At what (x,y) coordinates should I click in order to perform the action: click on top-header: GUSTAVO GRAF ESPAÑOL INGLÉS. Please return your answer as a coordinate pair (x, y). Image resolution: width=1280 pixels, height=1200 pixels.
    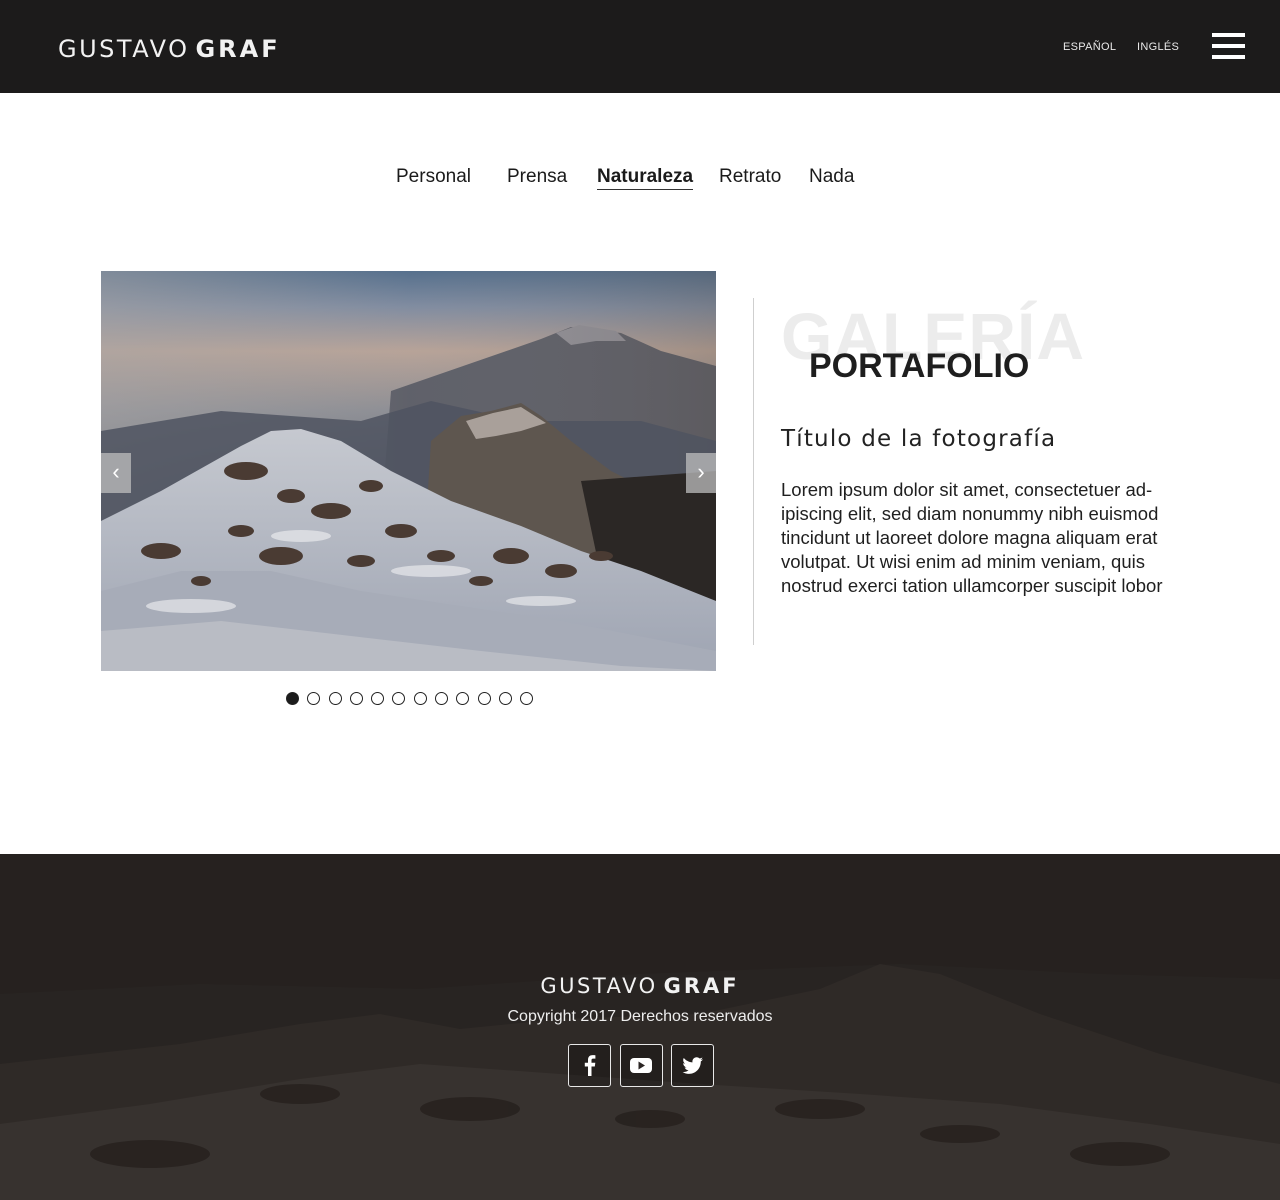
    Looking at the image, I should click on (640, 46).